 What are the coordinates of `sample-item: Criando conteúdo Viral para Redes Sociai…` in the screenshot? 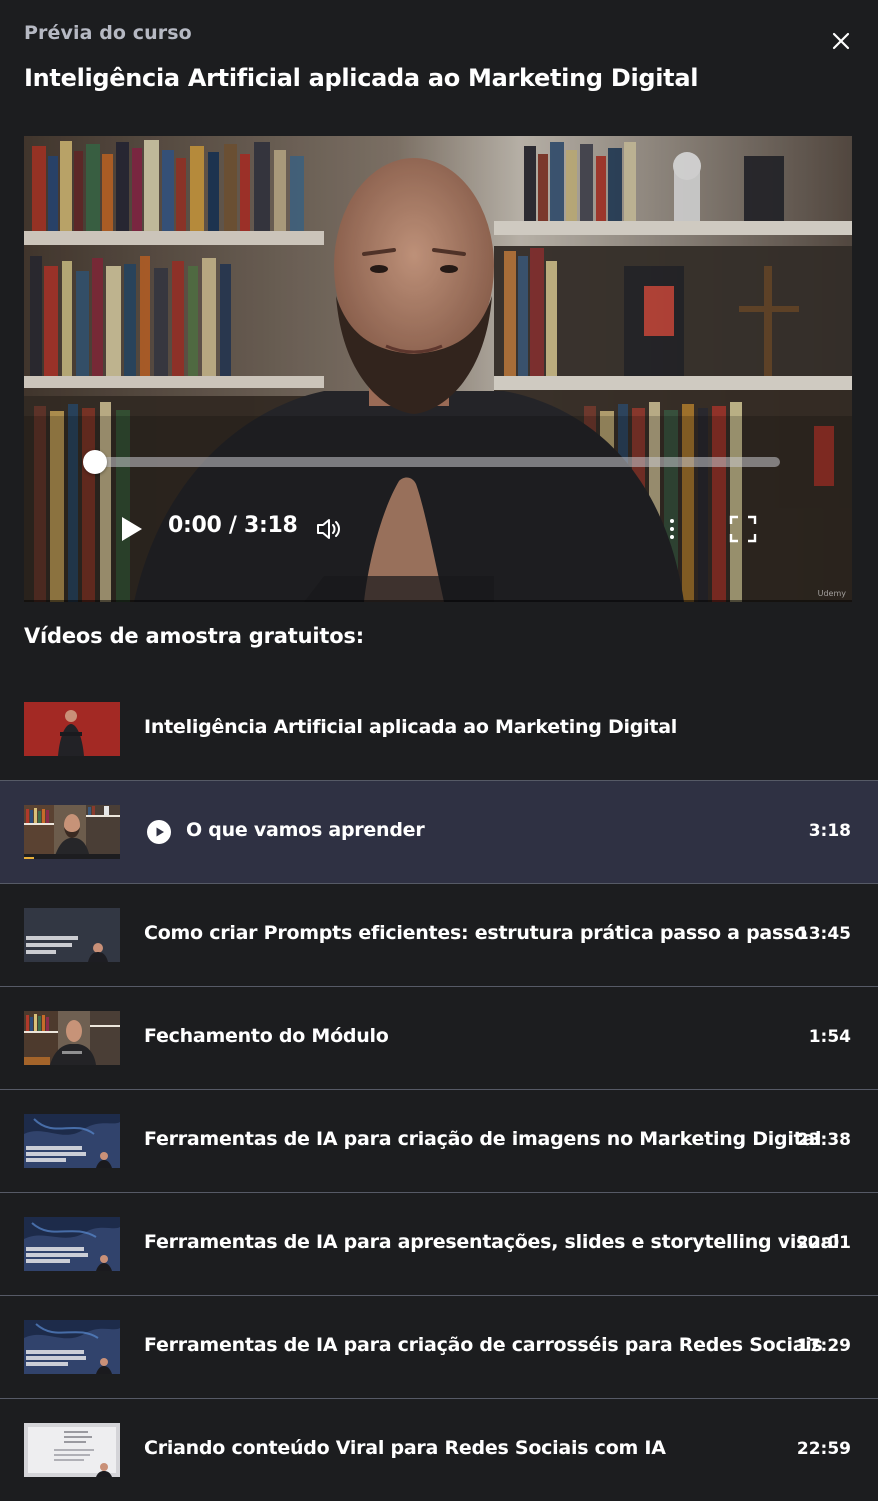 It's located at (439, 1450).